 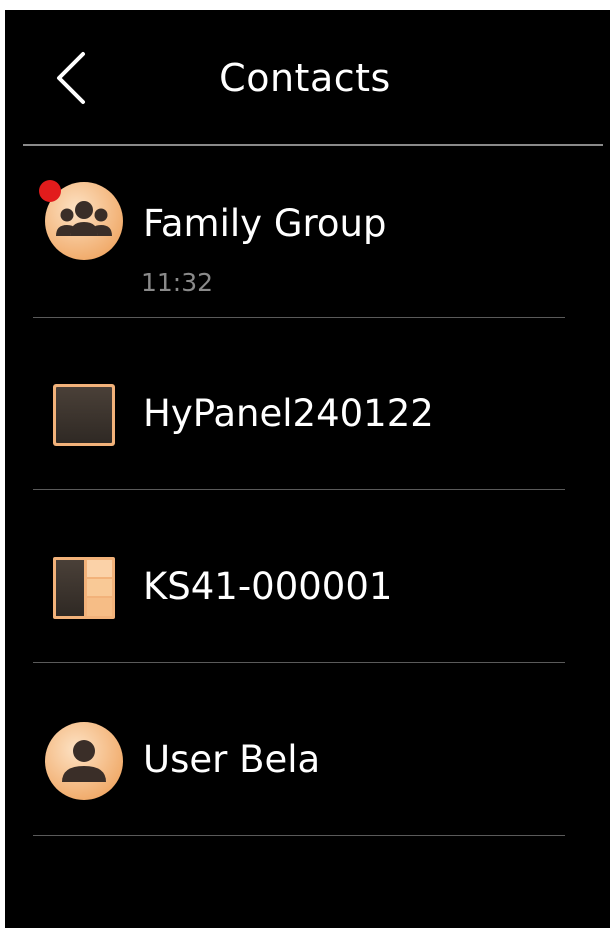 I want to click on unread-indicator, so click(x=50, y=191).